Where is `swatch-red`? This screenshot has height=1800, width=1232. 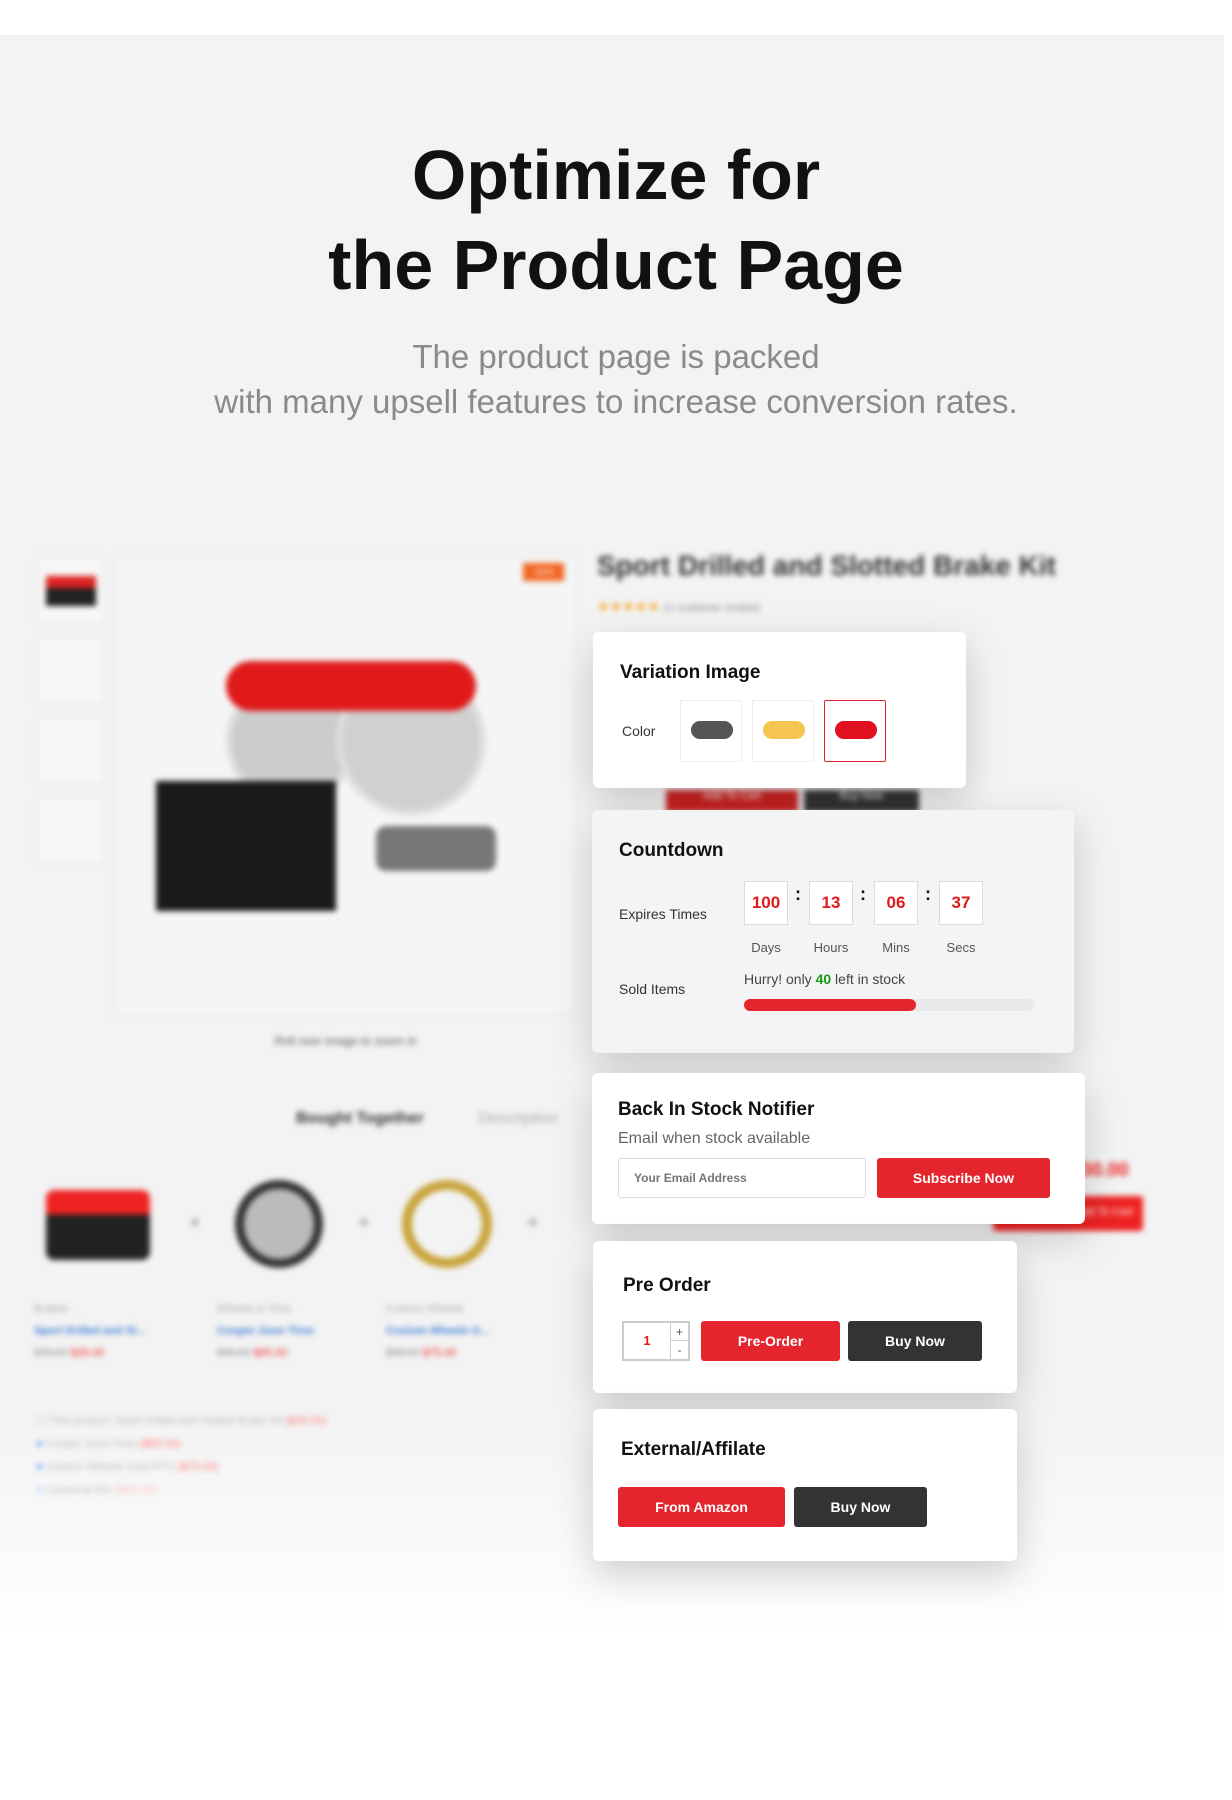
swatch-red is located at coordinates (855, 731).